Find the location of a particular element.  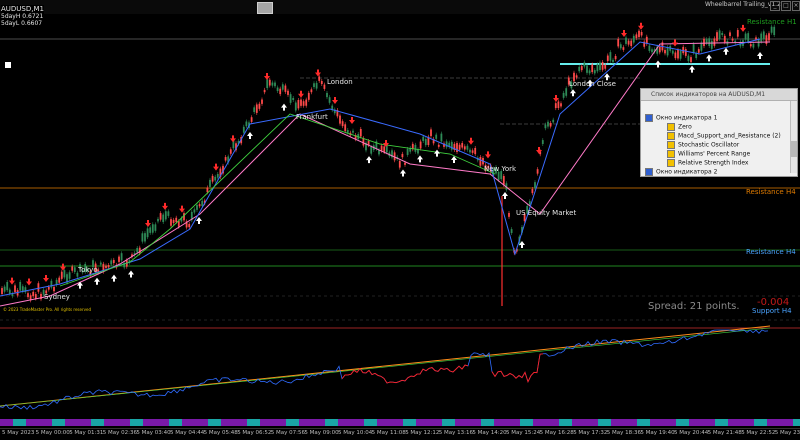

indicator-item-zero: Zero is located at coordinates (679, 127).